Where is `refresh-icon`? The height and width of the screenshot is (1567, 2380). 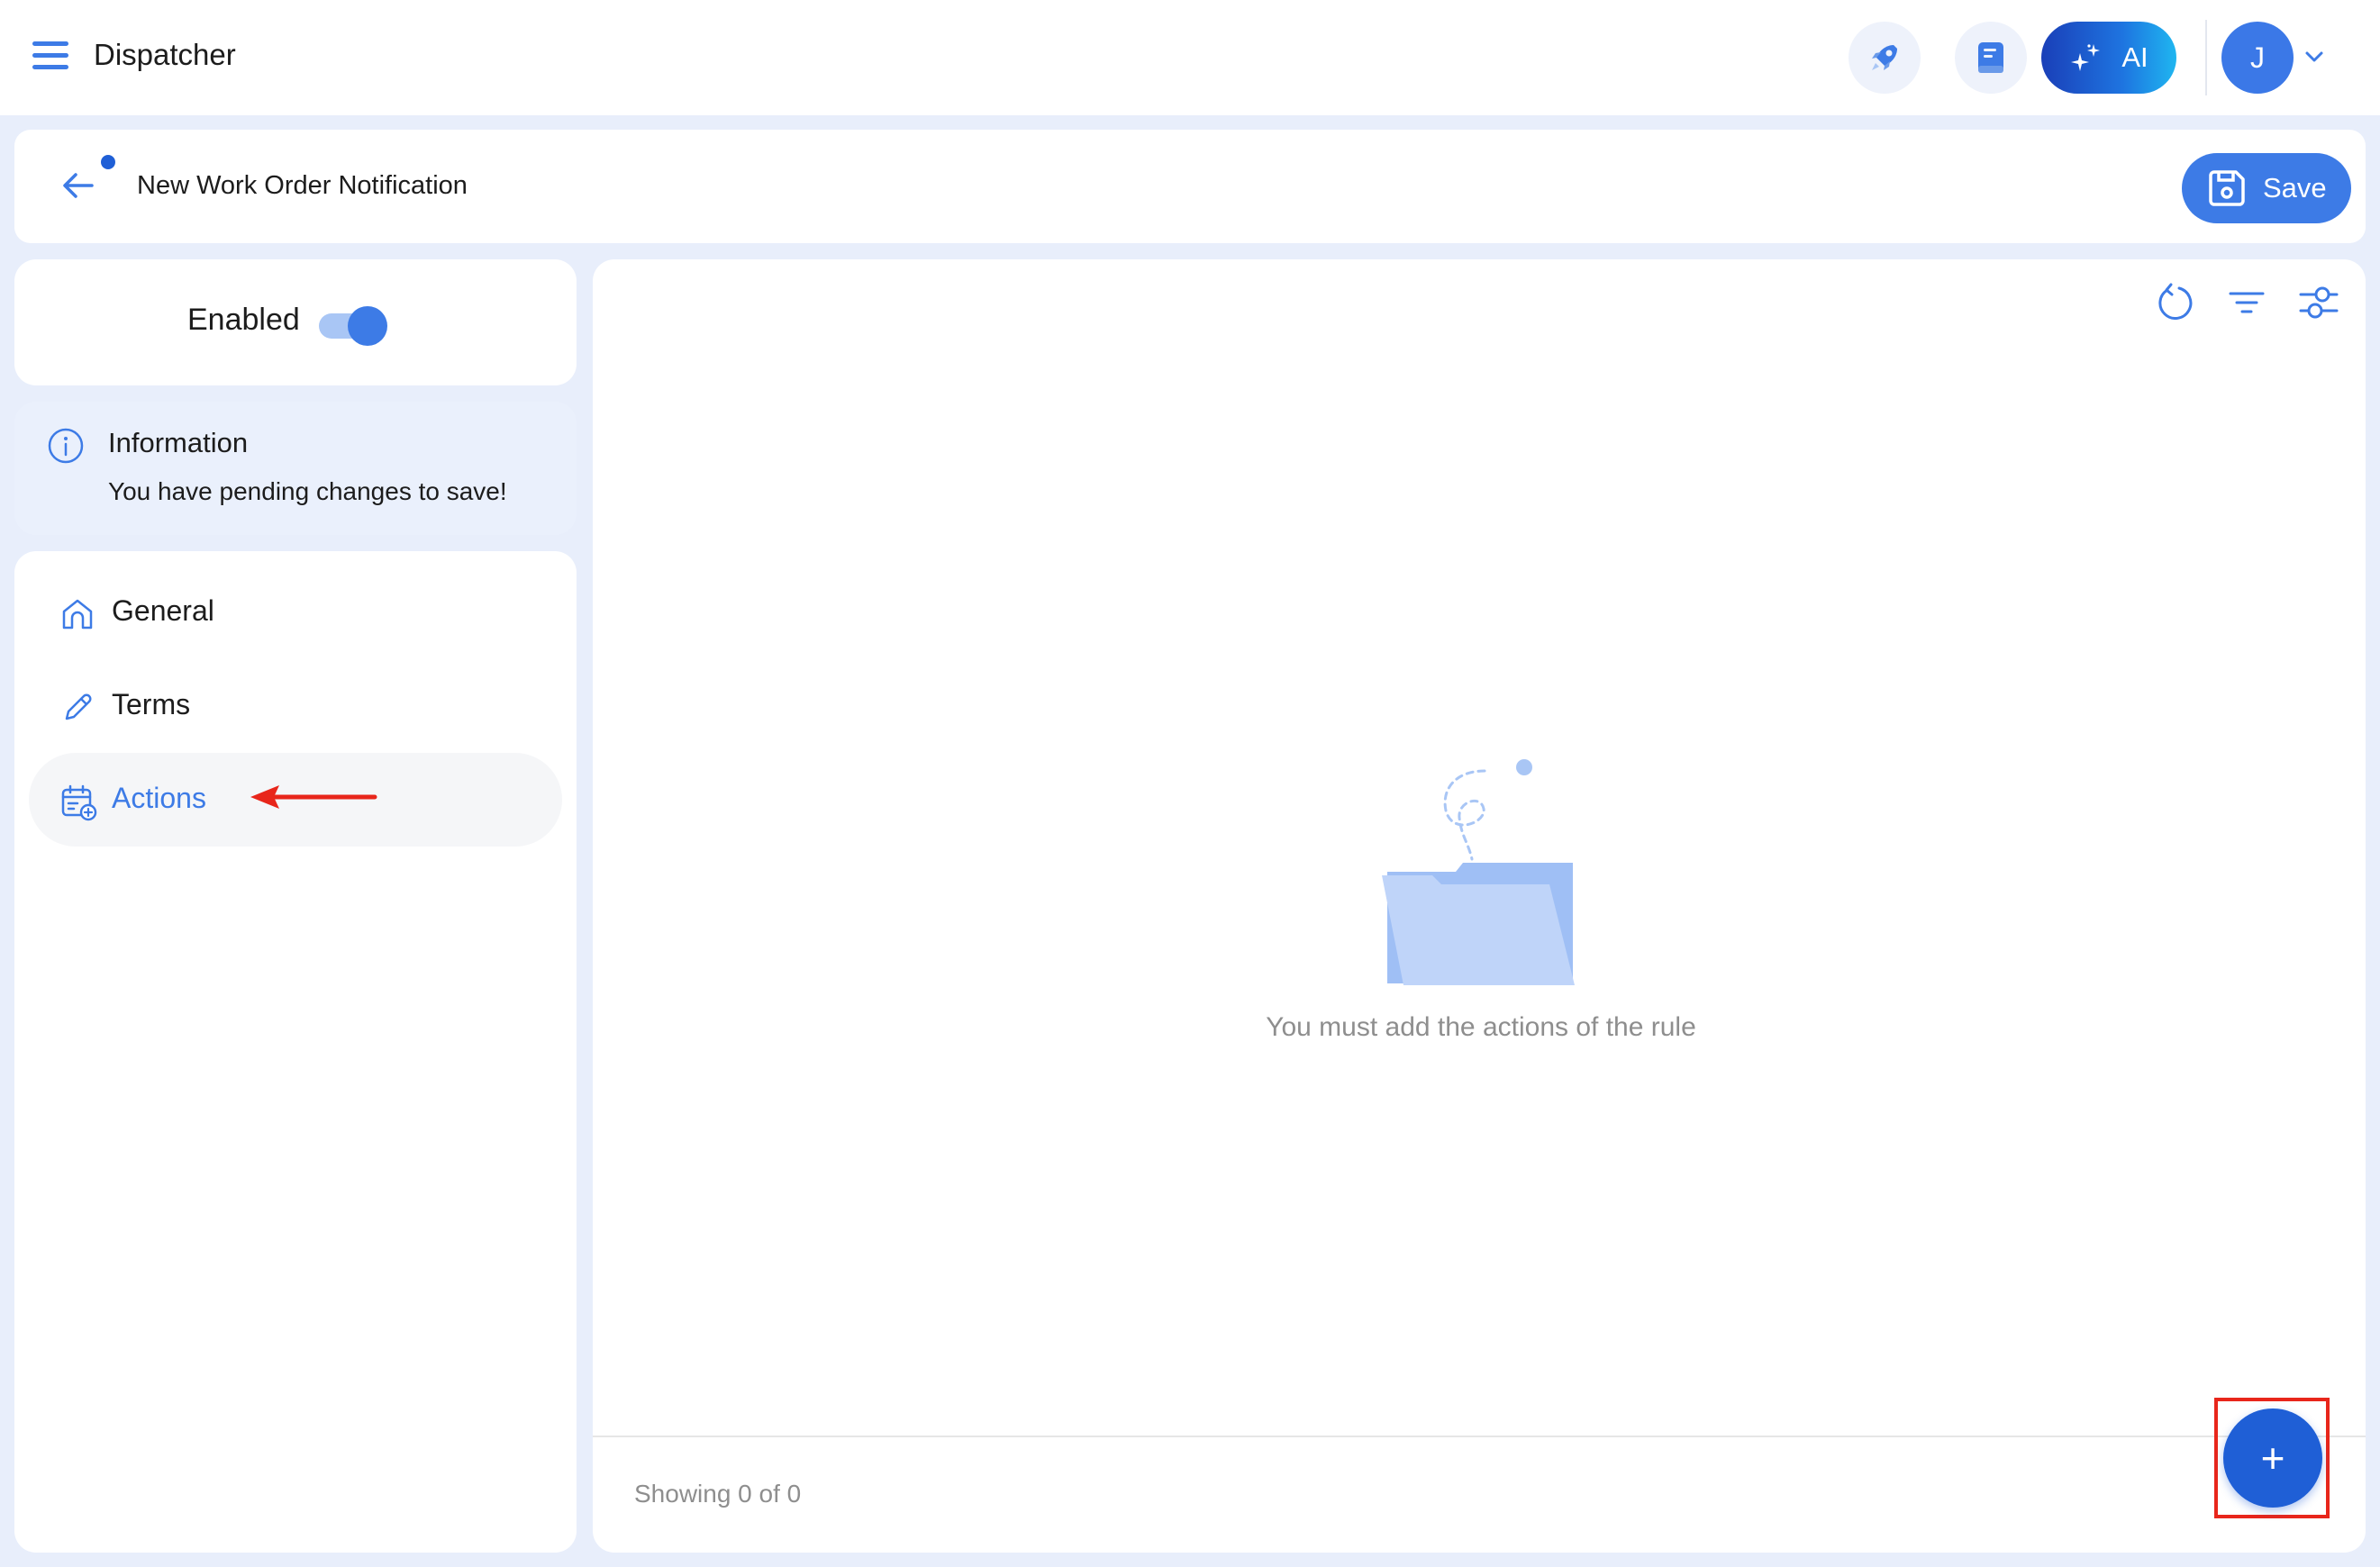
refresh-icon is located at coordinates (2174, 302).